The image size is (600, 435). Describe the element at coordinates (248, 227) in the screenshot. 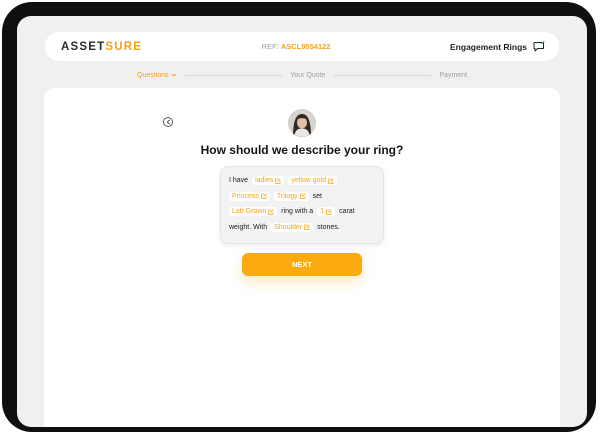

I see `sentence-text: weight. With` at that location.